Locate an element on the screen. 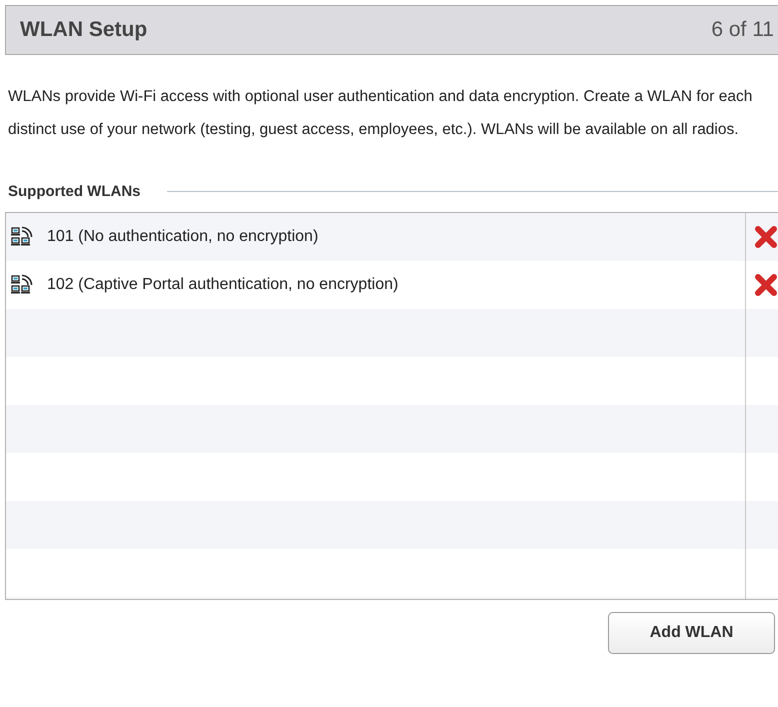  add-wlan-button: Add WLAN is located at coordinates (691, 633).